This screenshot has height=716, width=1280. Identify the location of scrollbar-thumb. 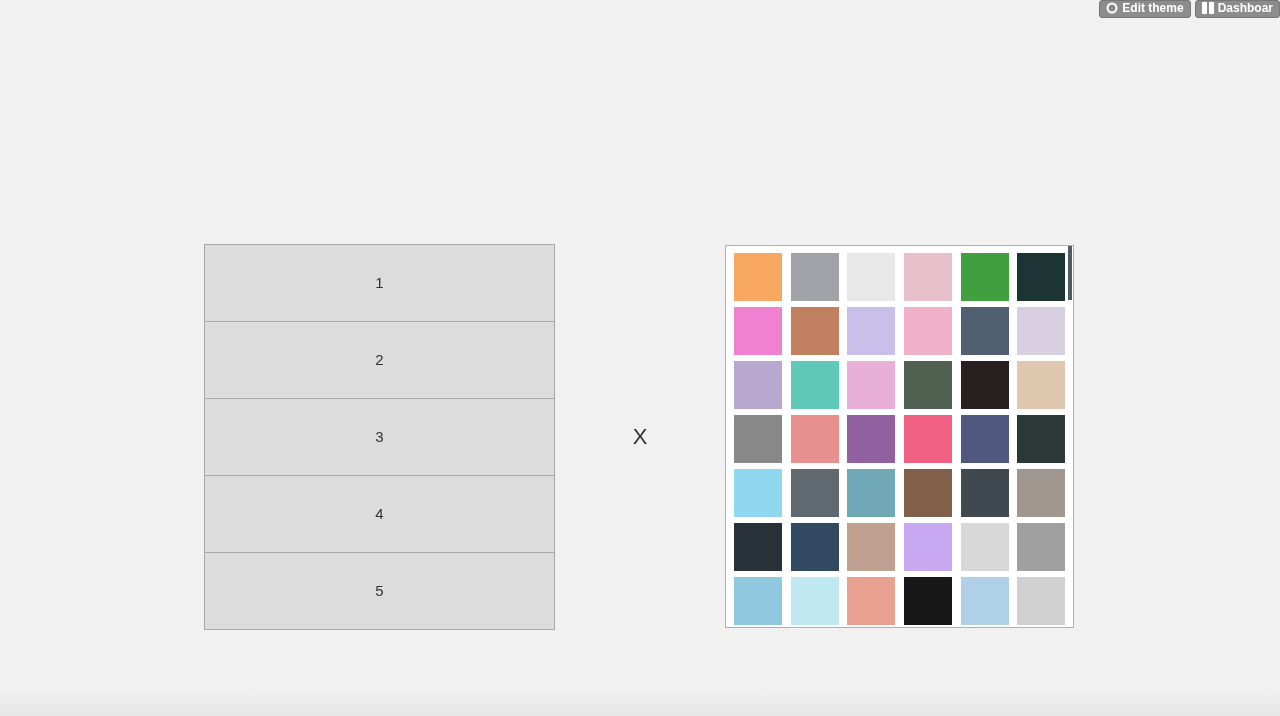
(1070, 273).